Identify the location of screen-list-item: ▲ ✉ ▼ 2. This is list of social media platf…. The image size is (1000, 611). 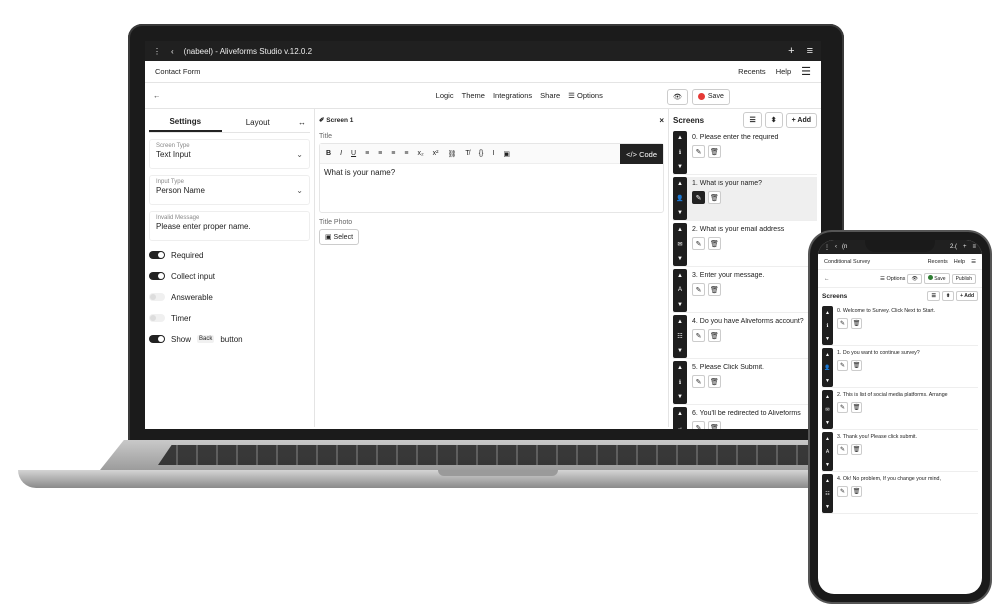
(900, 410).